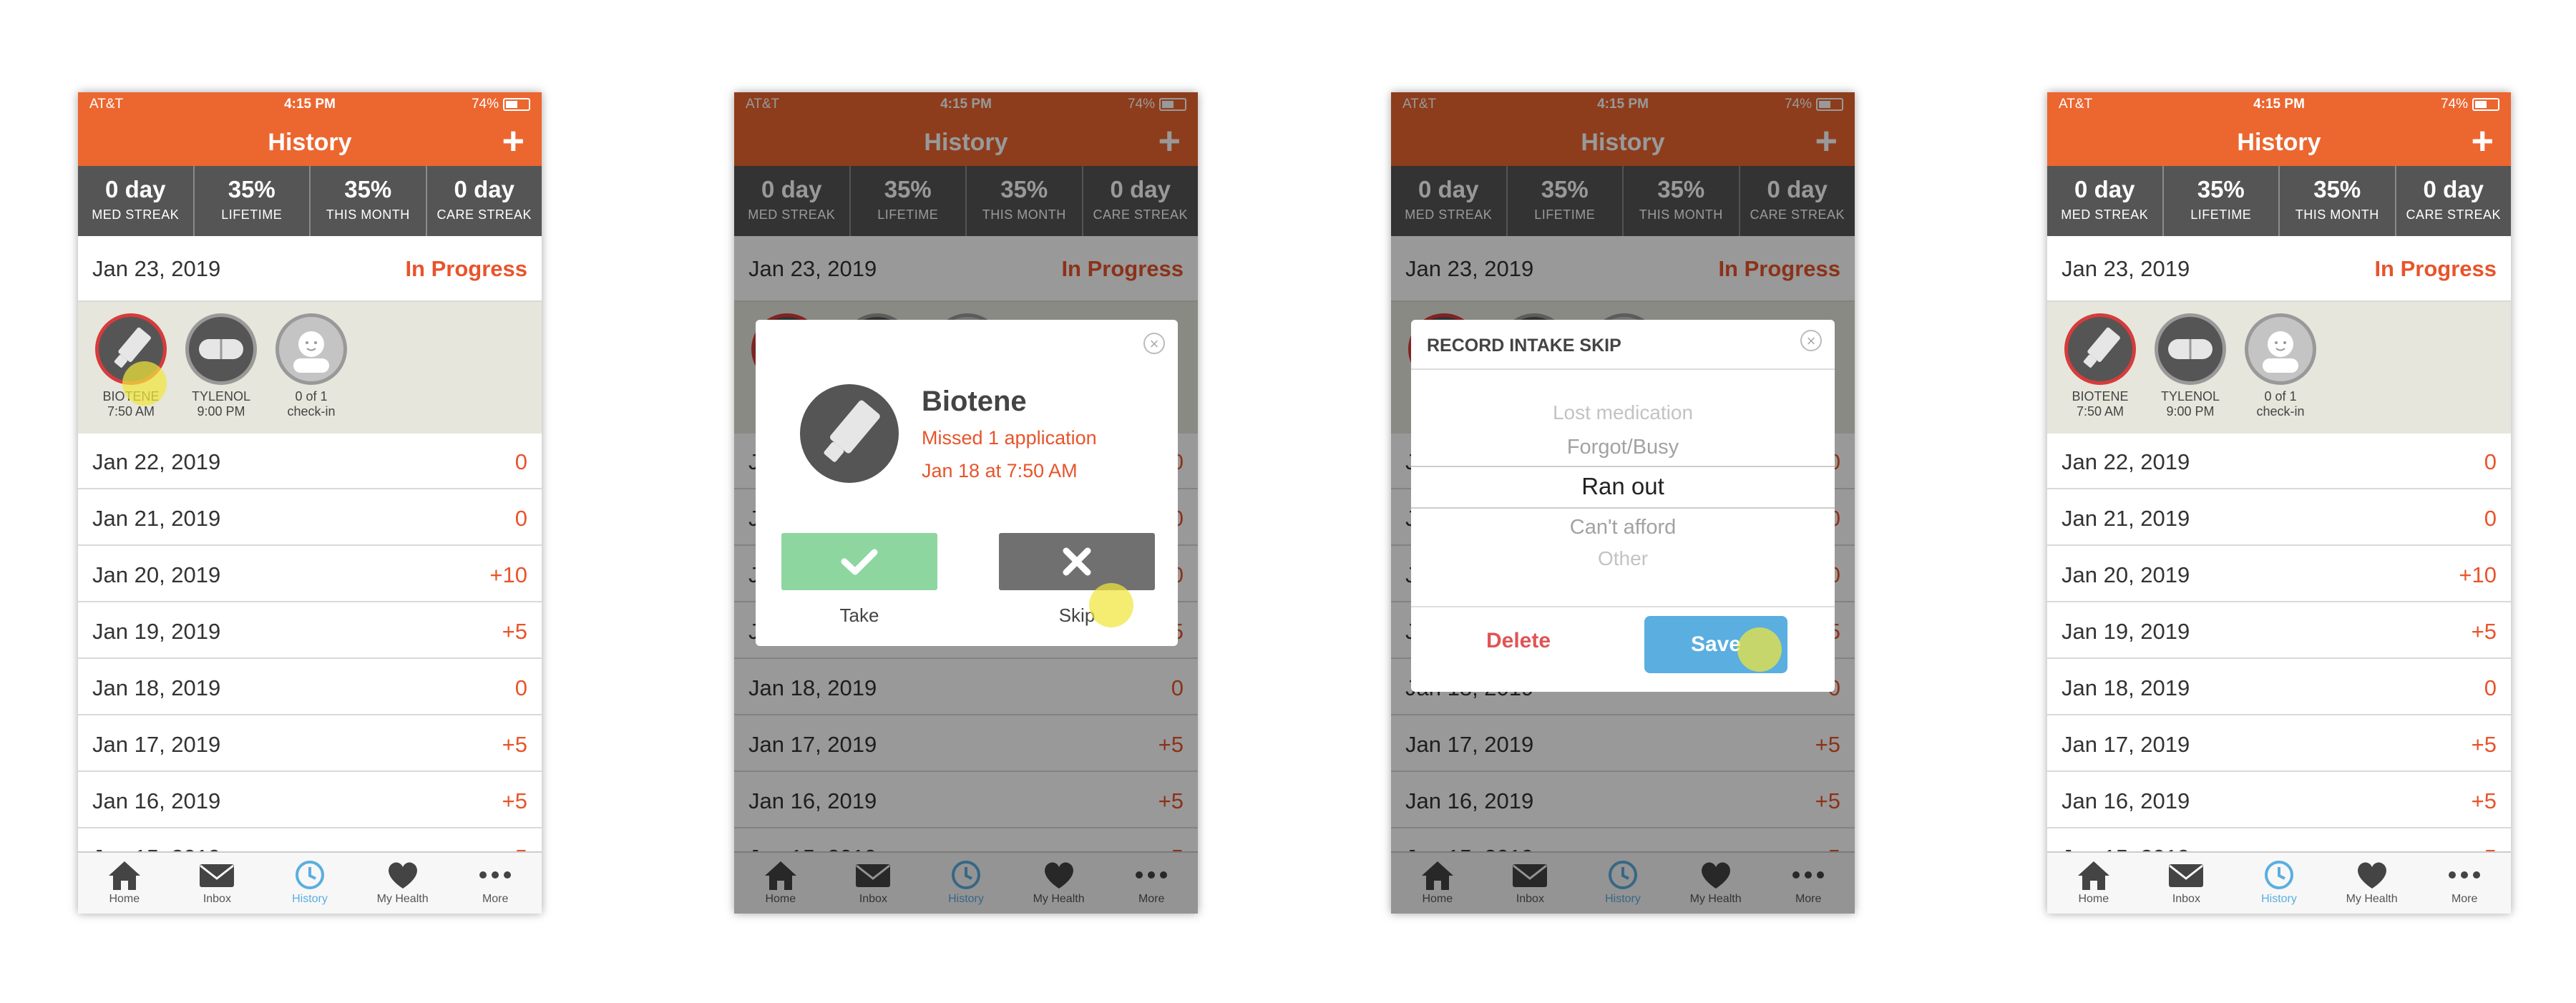  What do you see at coordinates (1623, 447) in the screenshot?
I see `picker-option: Forgot/Busy` at bounding box center [1623, 447].